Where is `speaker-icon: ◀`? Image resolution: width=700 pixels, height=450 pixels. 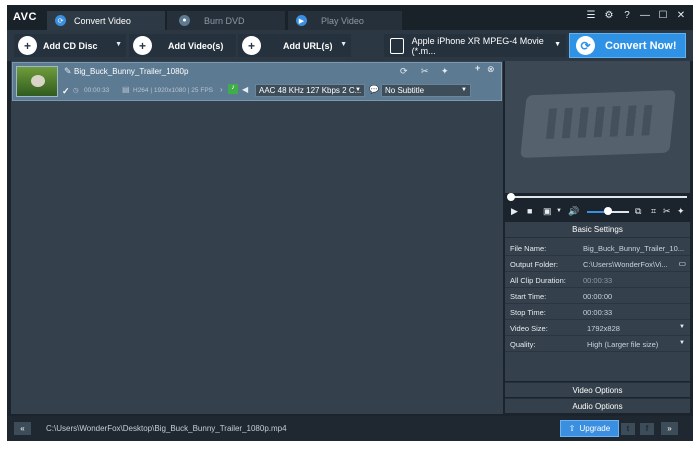
speaker-icon: ◀ is located at coordinates (245, 89).